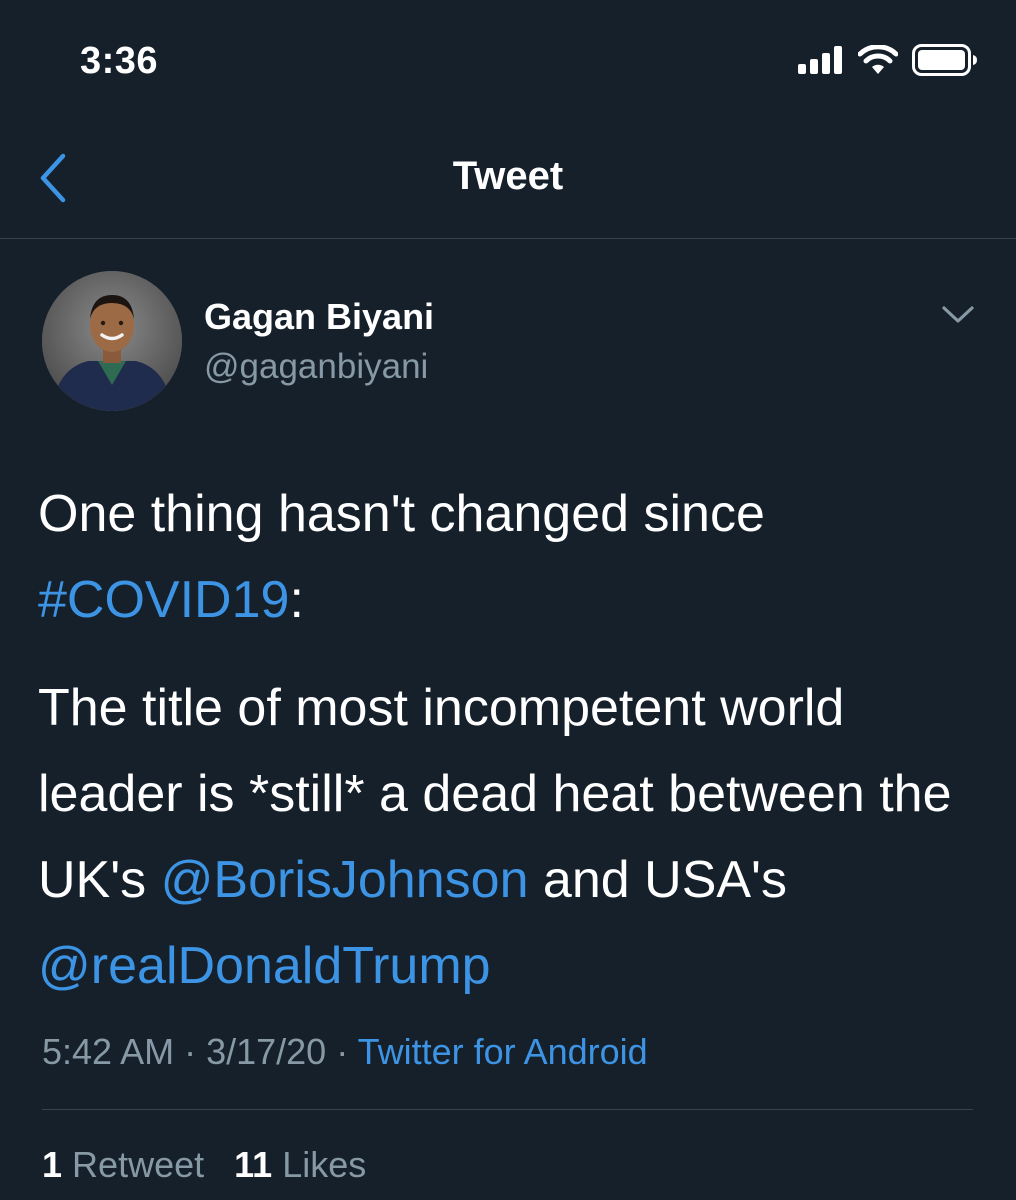  What do you see at coordinates (657, 880) in the screenshot?
I see `tweet-text-segment: and USA's` at bounding box center [657, 880].